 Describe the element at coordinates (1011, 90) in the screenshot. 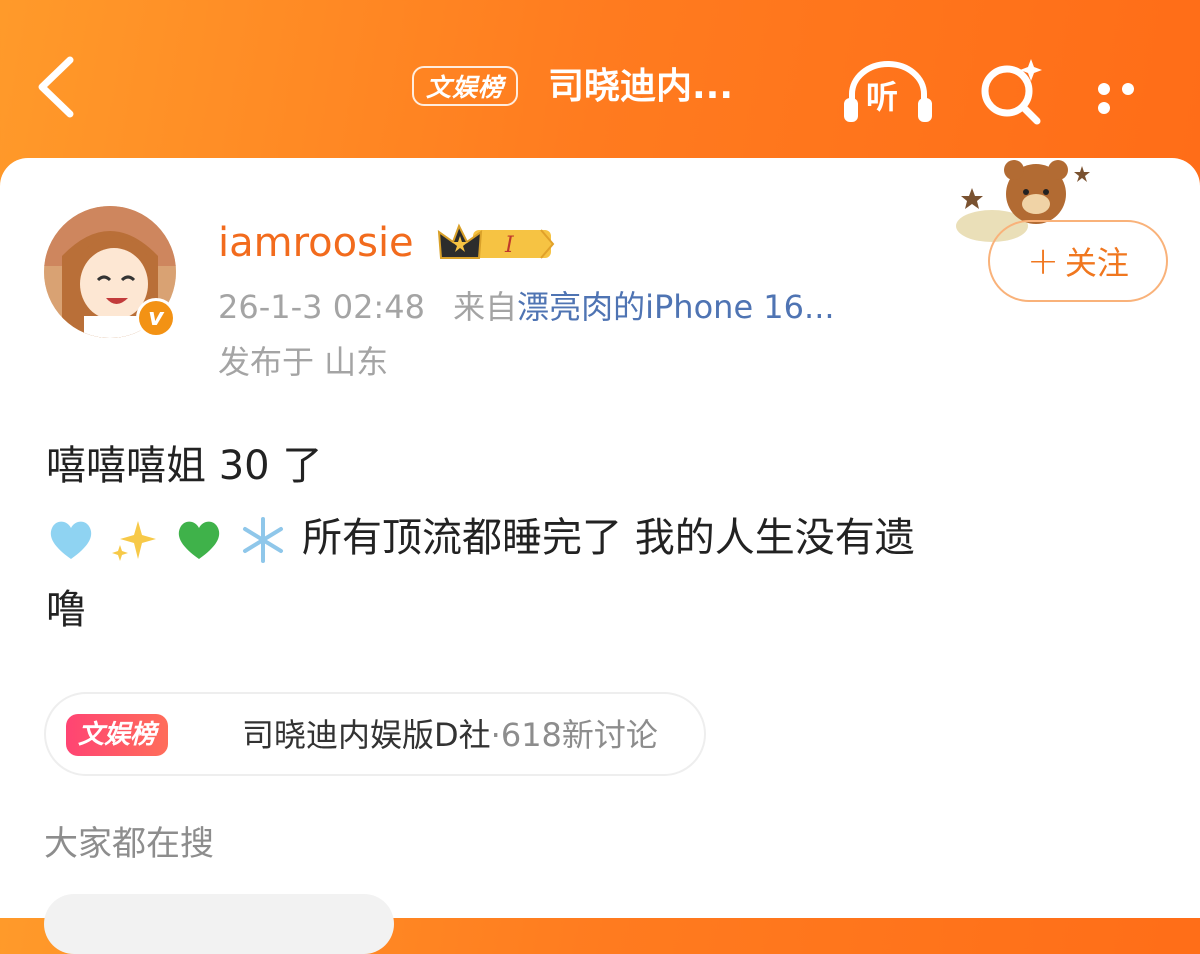

I see `search-icon` at that location.